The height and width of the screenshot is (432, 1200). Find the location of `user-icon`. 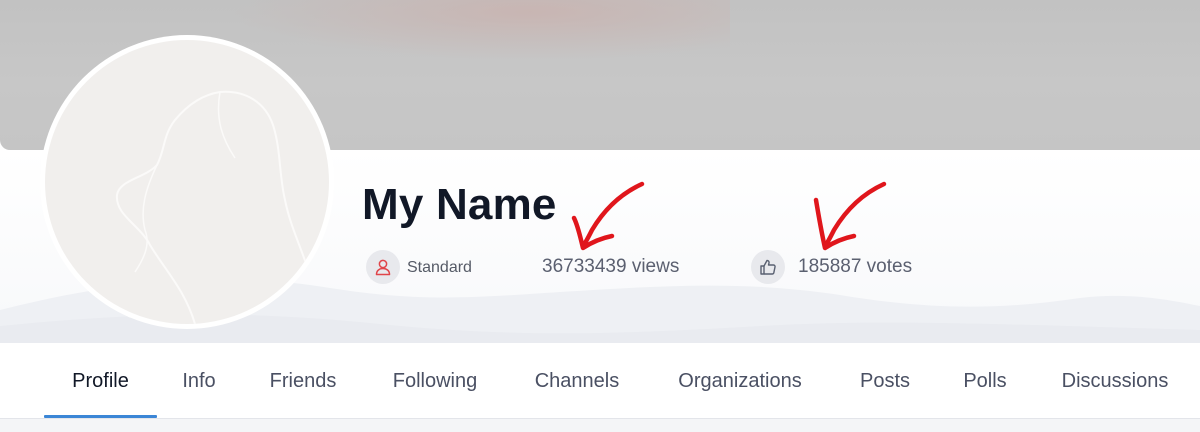

user-icon is located at coordinates (383, 267).